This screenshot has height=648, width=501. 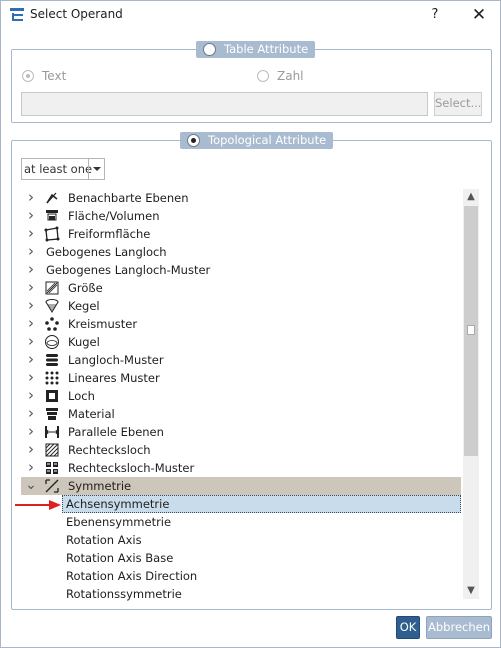 I want to click on tree-item: › Fläche/Volumen, so click(x=241, y=216).